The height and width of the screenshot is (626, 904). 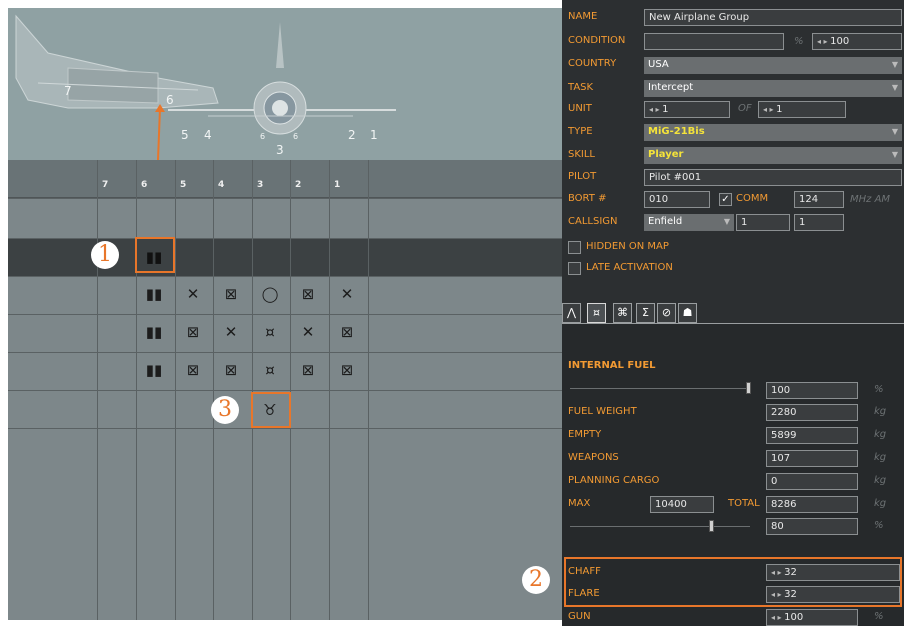 I want to click on tab-failures: ⊘, so click(x=666, y=313).